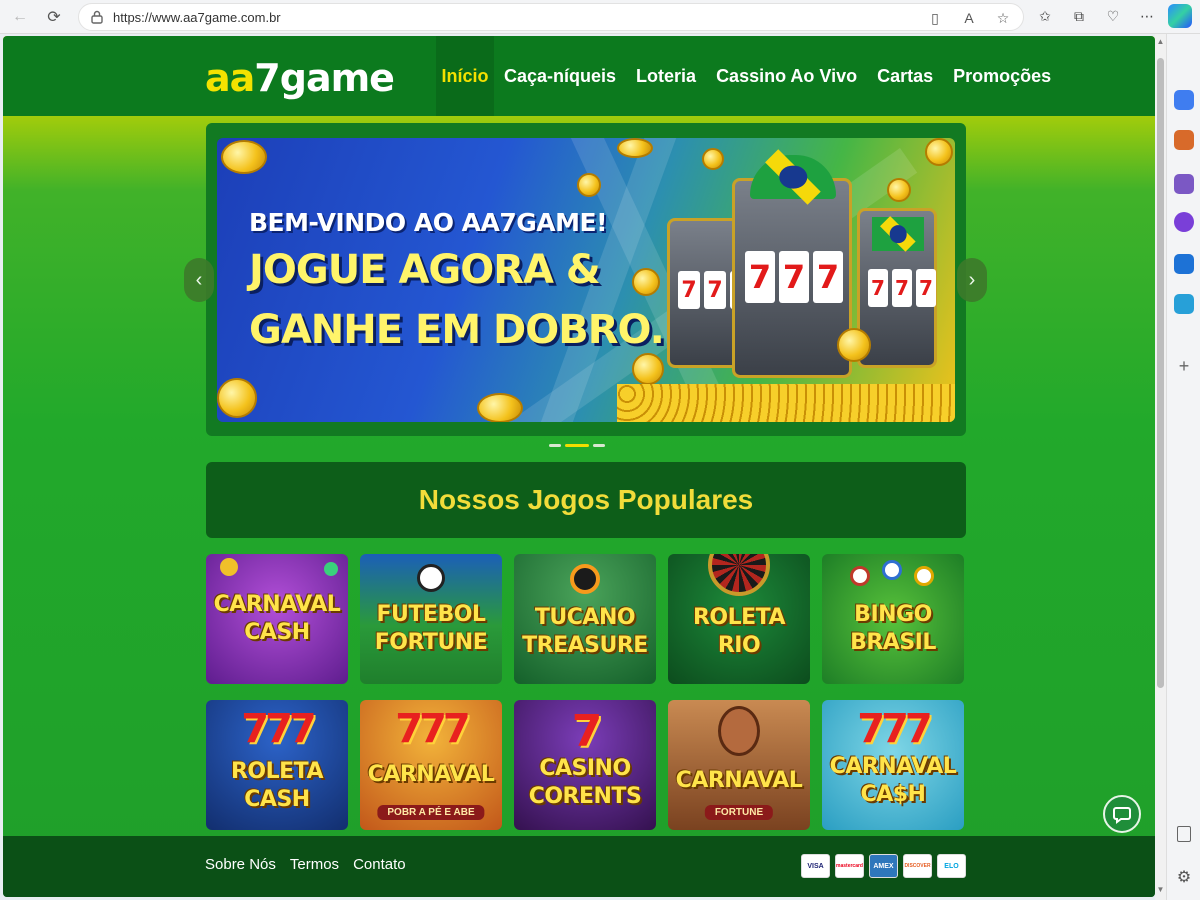 This screenshot has height=900, width=1200. What do you see at coordinates (465, 76) in the screenshot?
I see `nav-inicio: Início` at bounding box center [465, 76].